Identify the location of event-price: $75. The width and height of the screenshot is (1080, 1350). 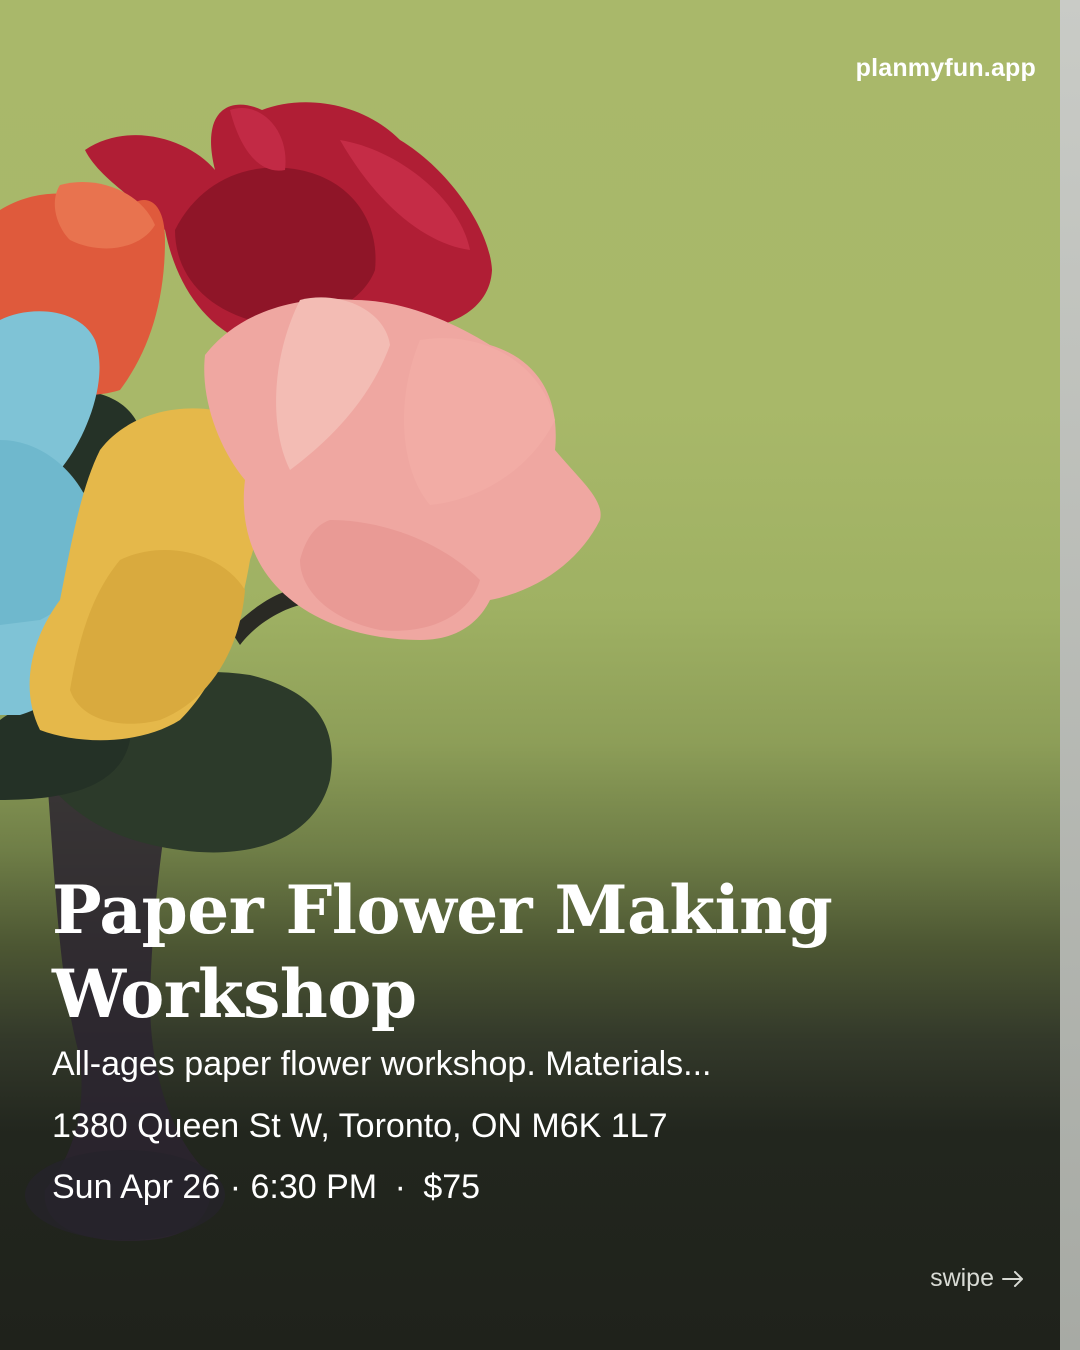
(452, 1187).